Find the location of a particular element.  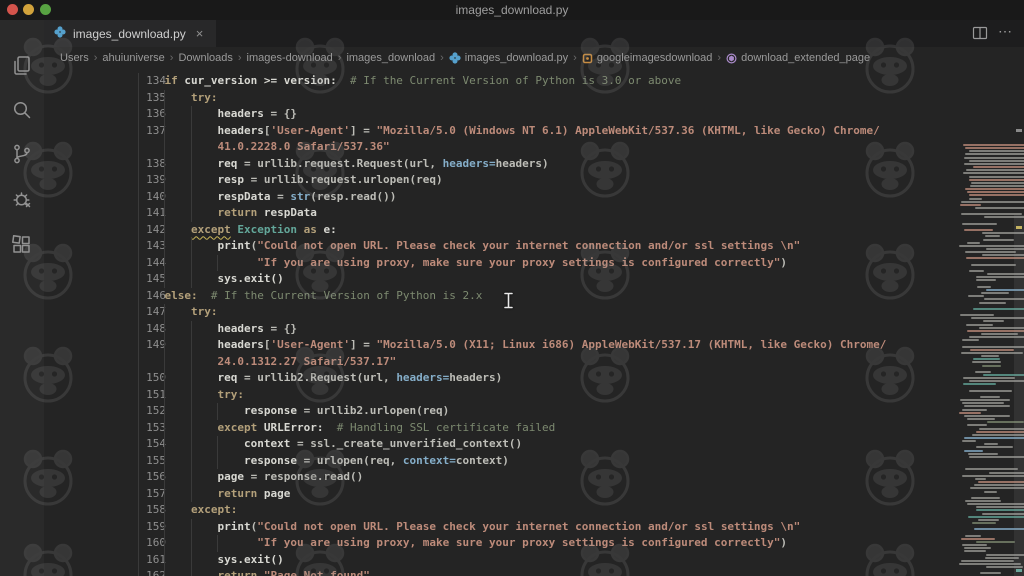

code-line-text: return page is located at coordinates (254, 493).